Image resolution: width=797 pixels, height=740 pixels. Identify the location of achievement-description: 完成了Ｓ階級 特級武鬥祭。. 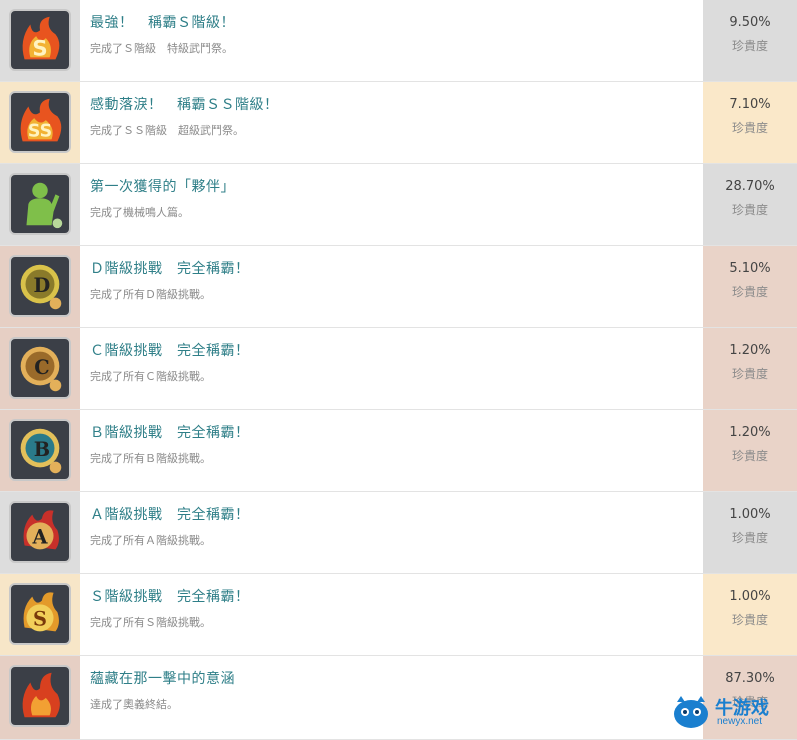
(161, 48).